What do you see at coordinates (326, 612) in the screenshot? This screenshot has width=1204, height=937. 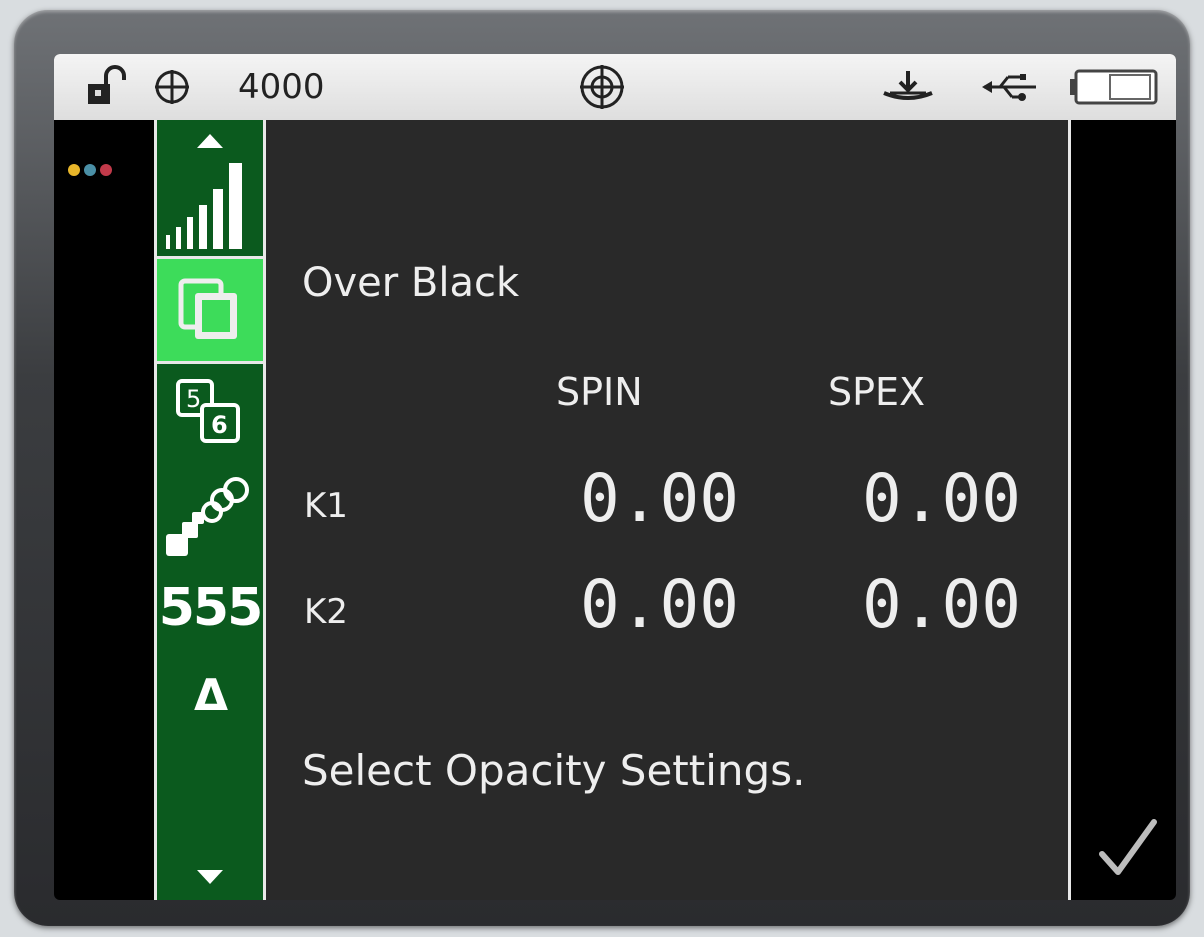 I see `row-label-k2: K2` at bounding box center [326, 612].